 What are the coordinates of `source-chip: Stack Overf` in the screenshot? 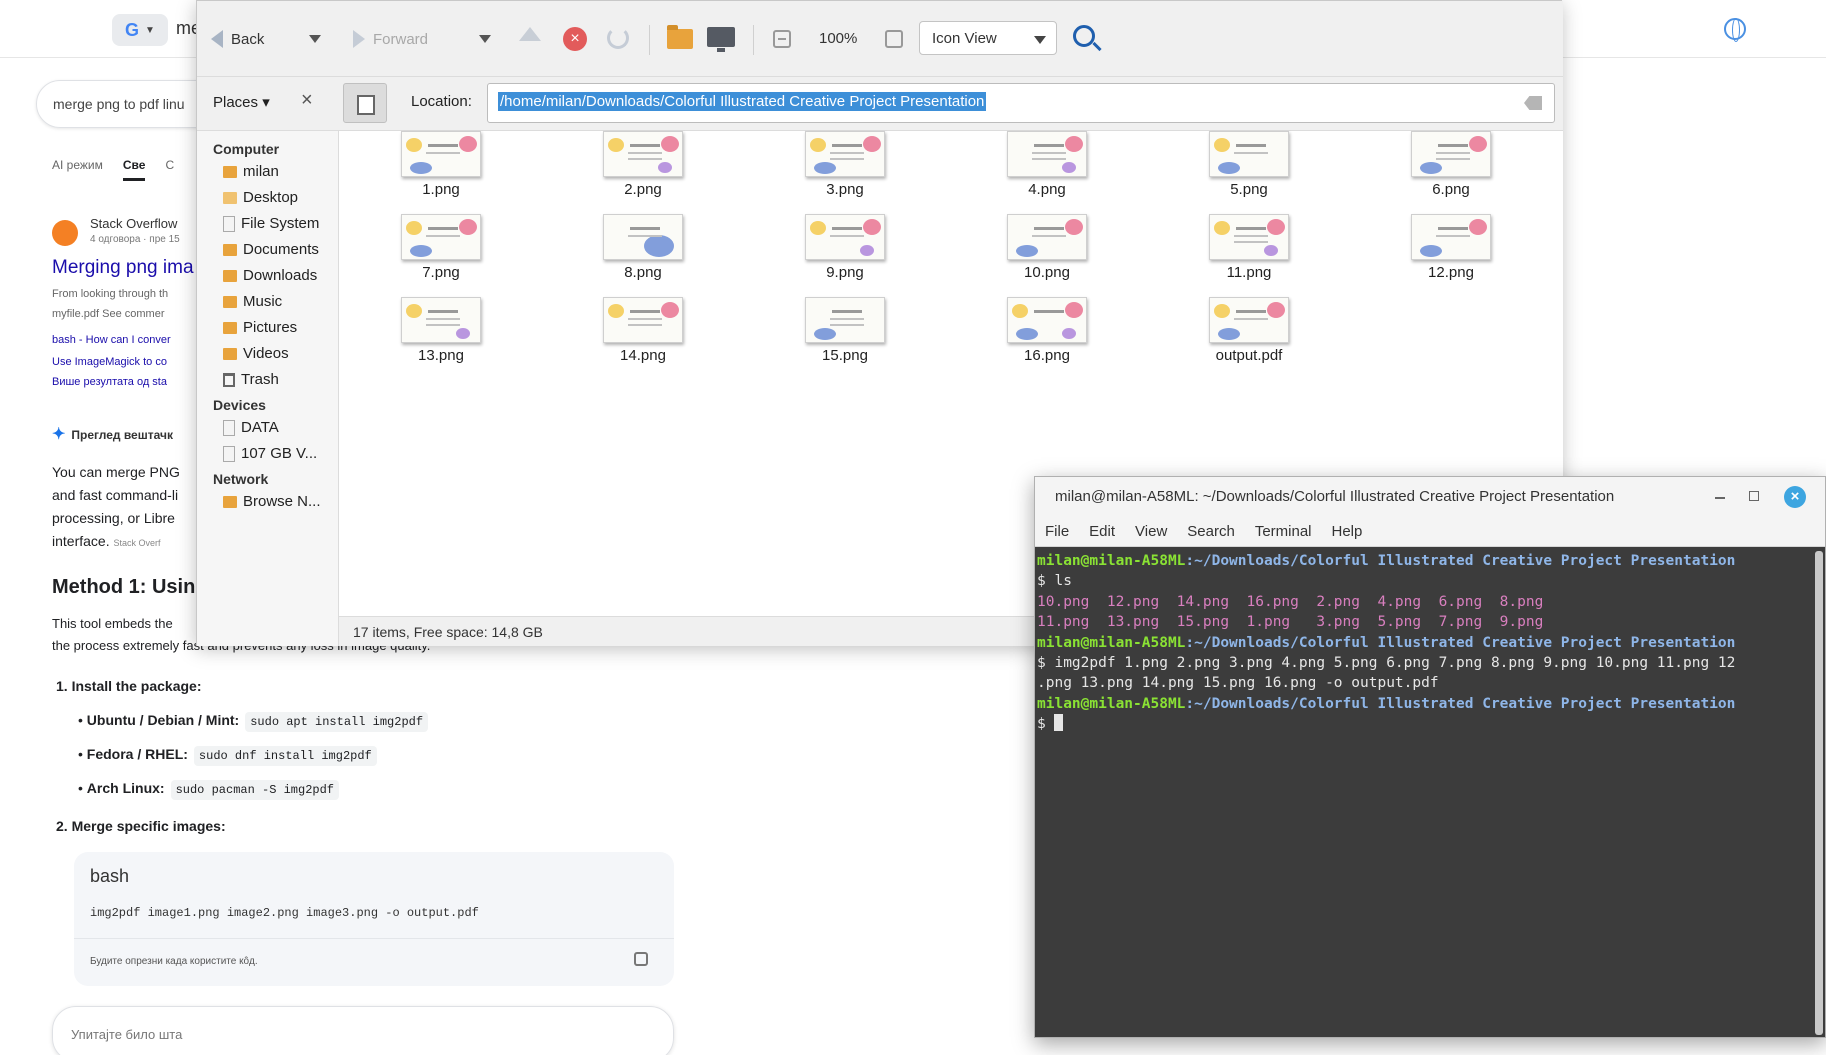 It's located at (136, 543).